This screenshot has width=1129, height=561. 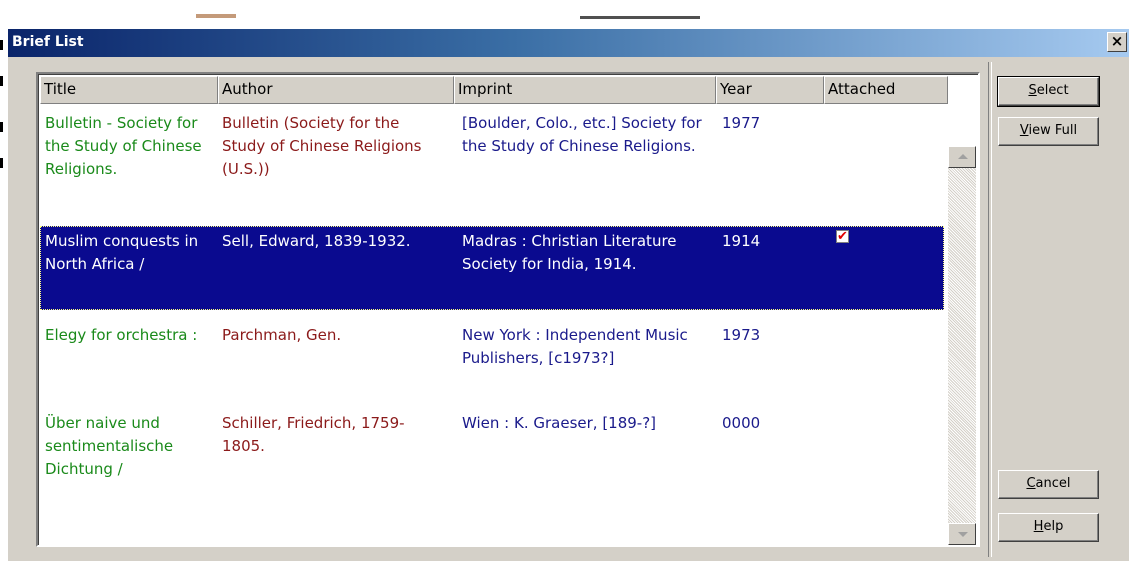 What do you see at coordinates (886, 90) in the screenshot?
I see `column-header-attached: Attached` at bounding box center [886, 90].